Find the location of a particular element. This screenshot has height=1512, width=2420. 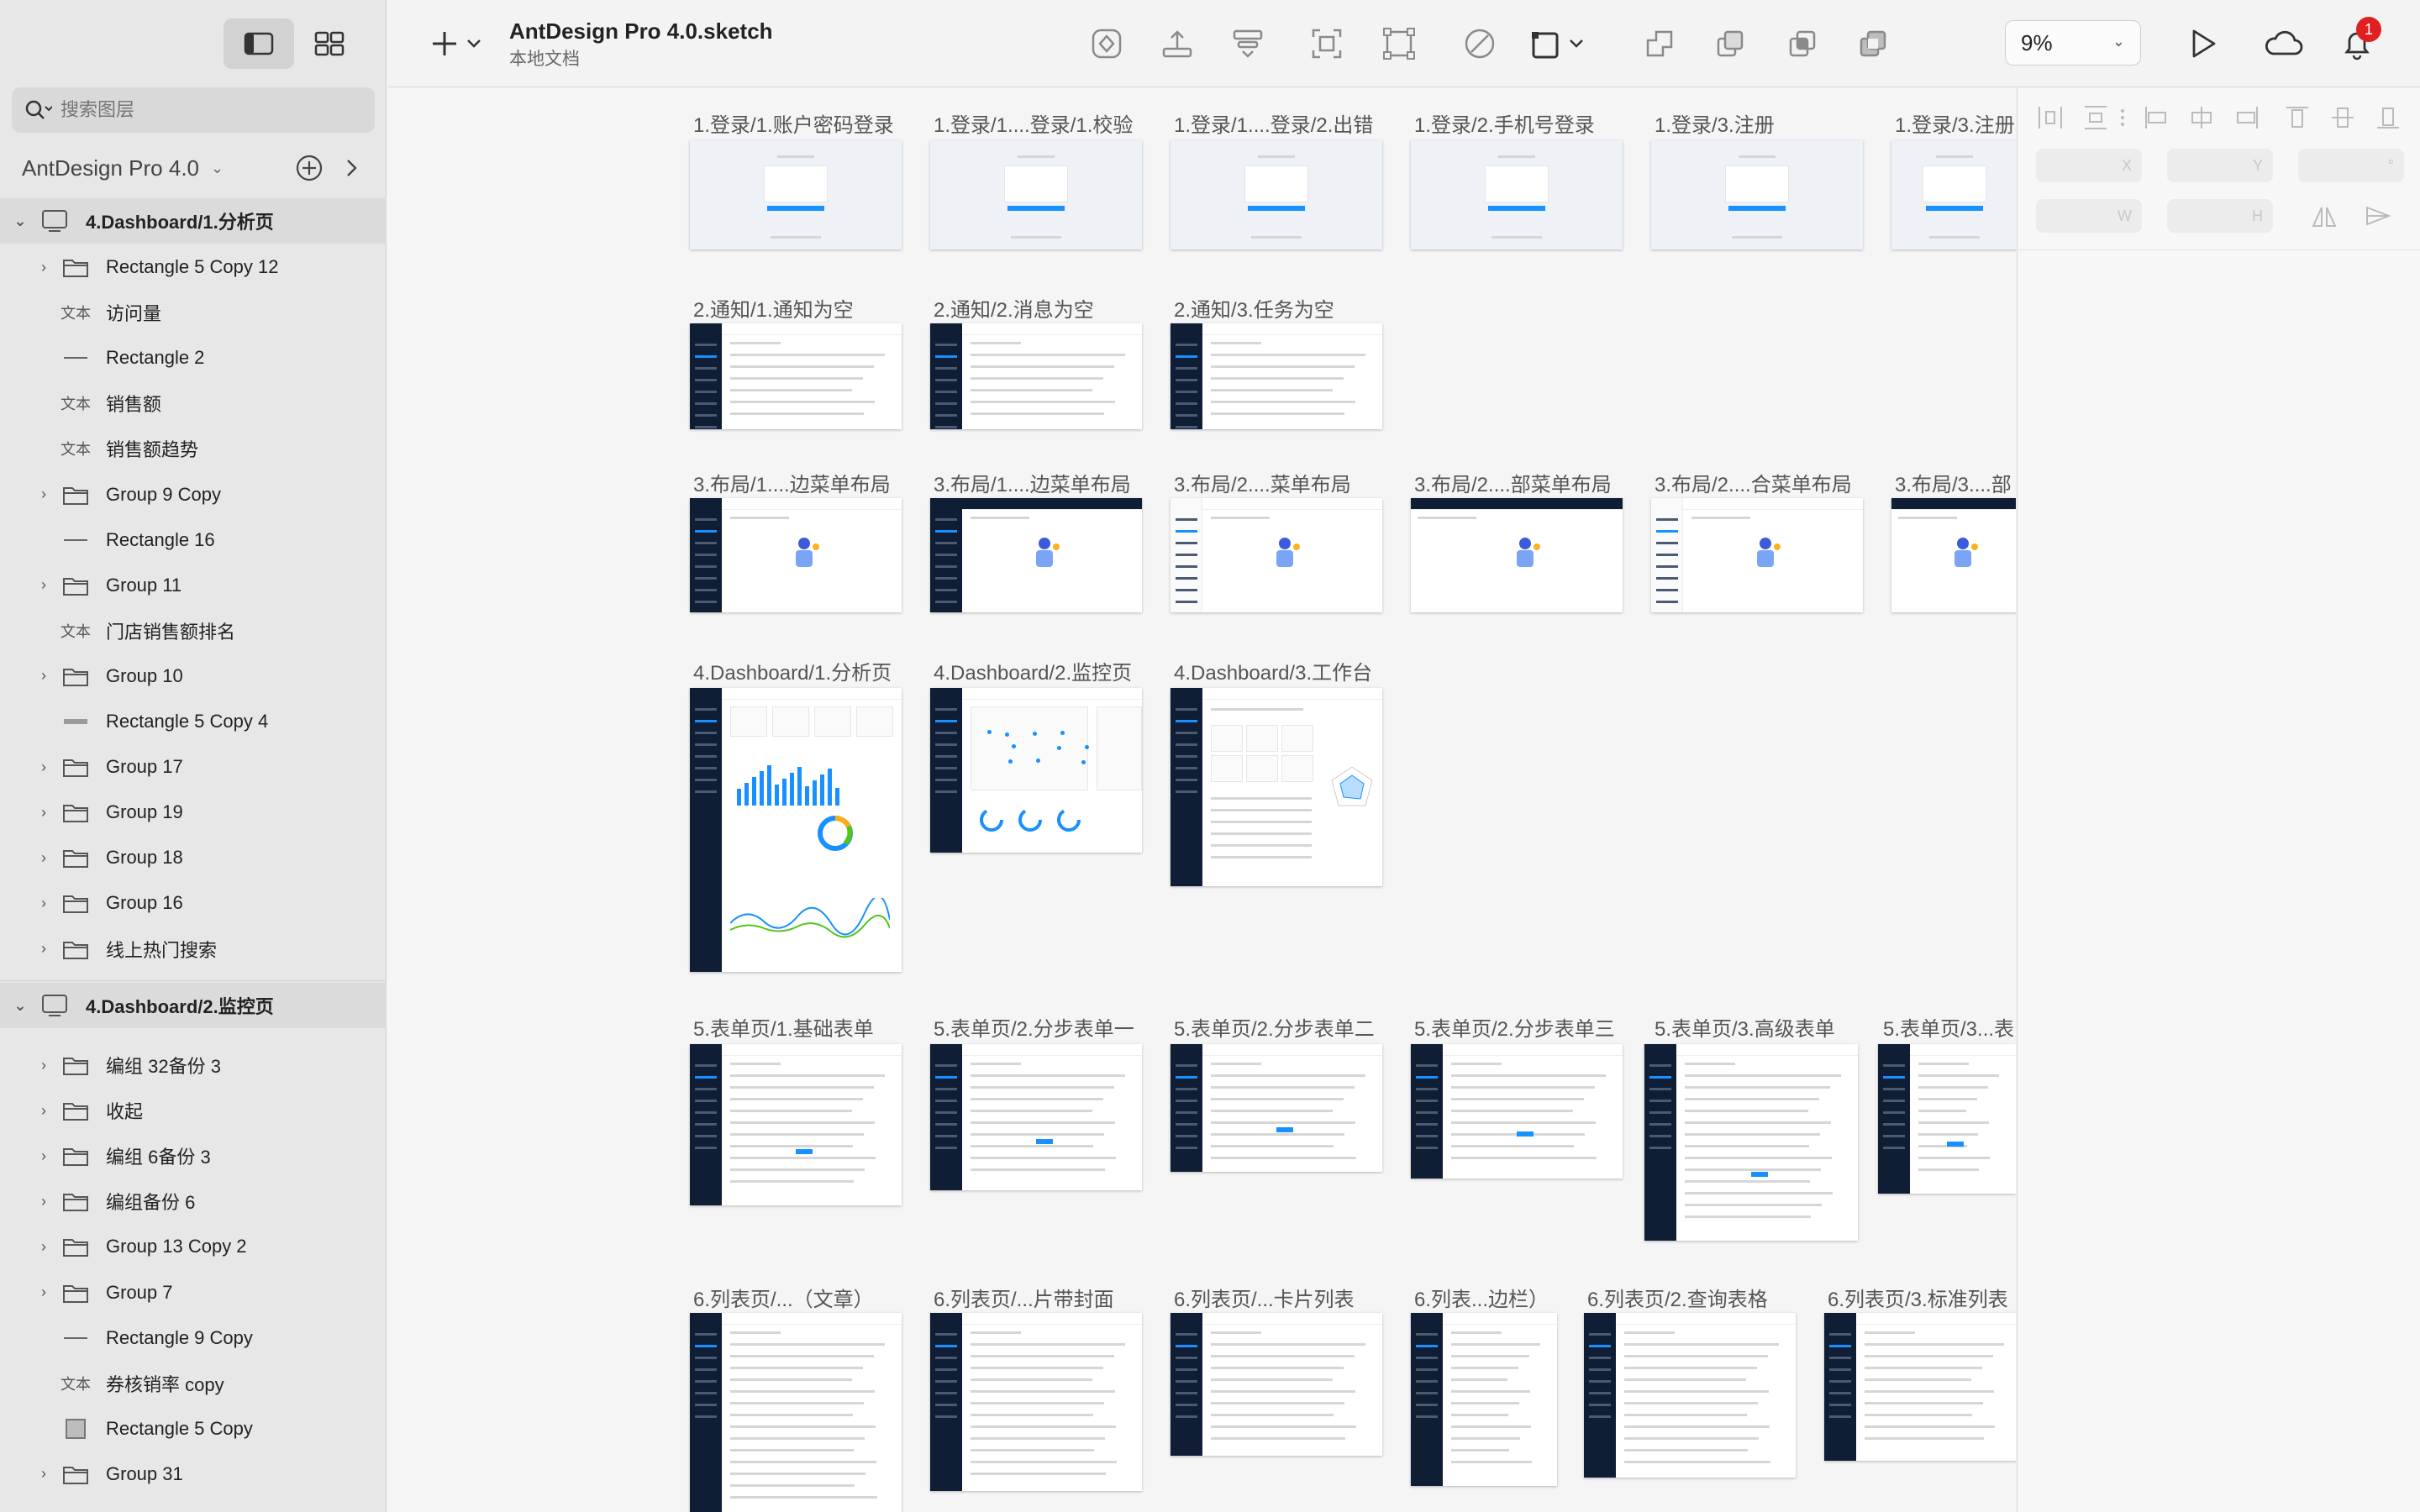

layer-row: ›文本销售额趋势 is located at coordinates (193, 448).